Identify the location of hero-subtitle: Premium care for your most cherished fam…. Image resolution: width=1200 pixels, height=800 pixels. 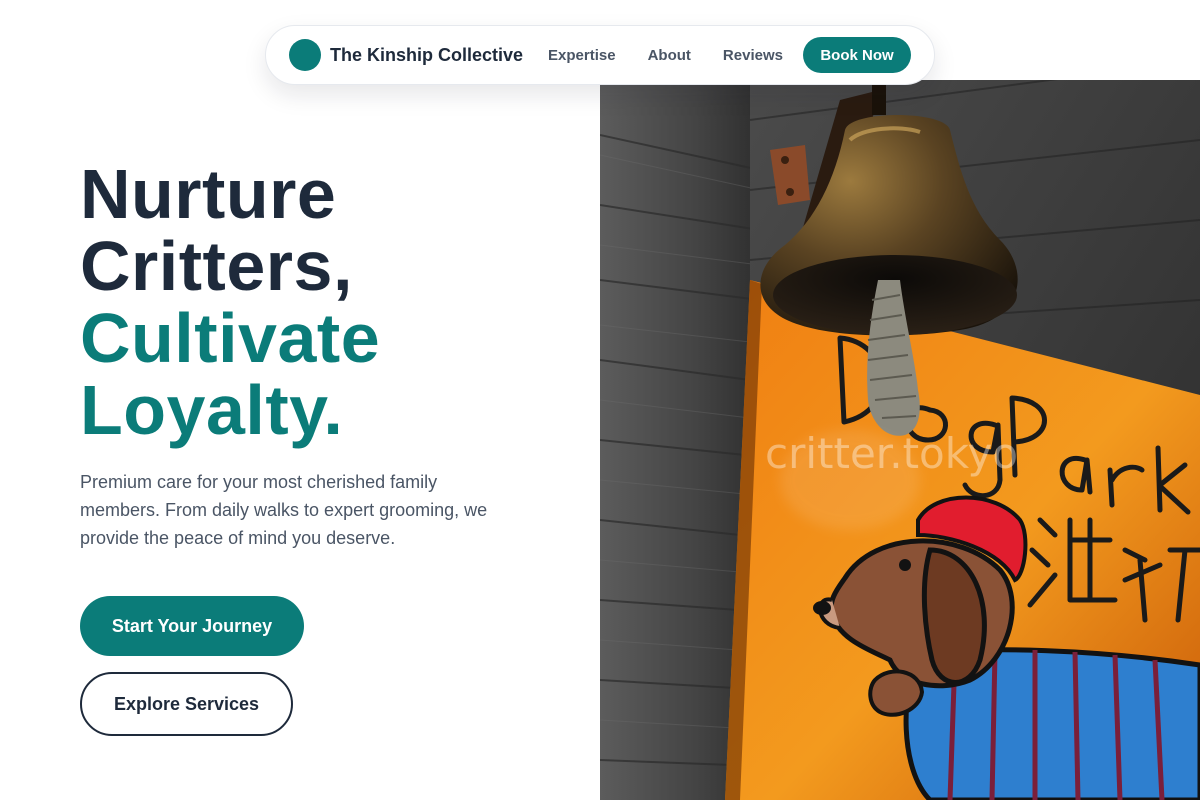
(284, 510).